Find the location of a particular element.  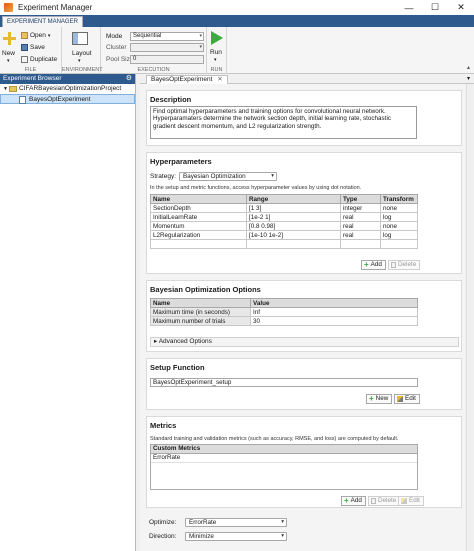

add-hyperparameter-button: + Add is located at coordinates (373, 265).